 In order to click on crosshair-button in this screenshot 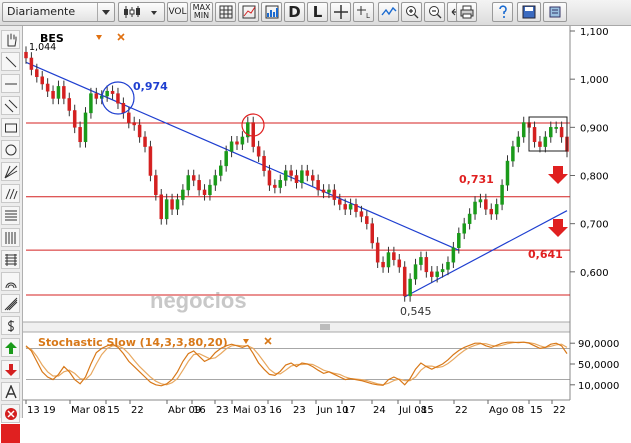, I will do `click(340, 12)`.